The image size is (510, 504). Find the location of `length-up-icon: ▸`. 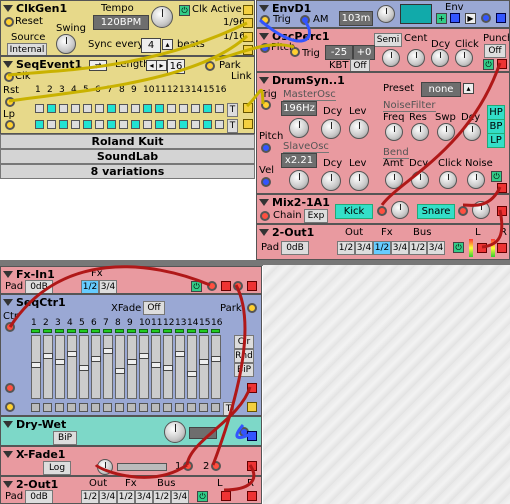

length-up-icon: ▸ is located at coordinates (161, 65).